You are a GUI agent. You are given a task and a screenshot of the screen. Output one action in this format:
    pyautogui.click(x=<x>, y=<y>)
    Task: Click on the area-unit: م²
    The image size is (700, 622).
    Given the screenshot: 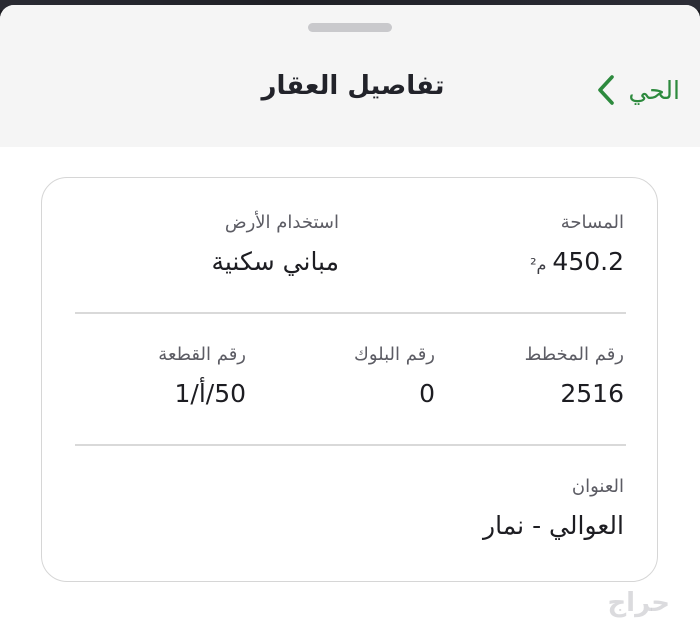 What is the action you would take?
    pyautogui.click(x=538, y=264)
    